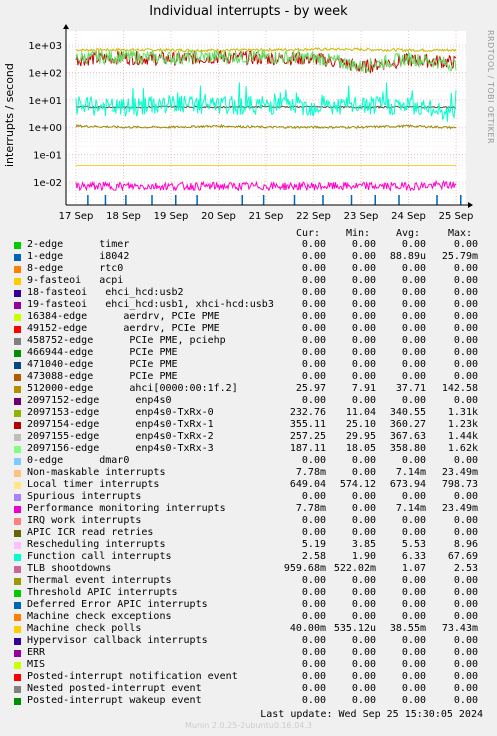 This screenshot has height=736, width=497. I want to click on legend-max: 23.49m, so click(459, 472).